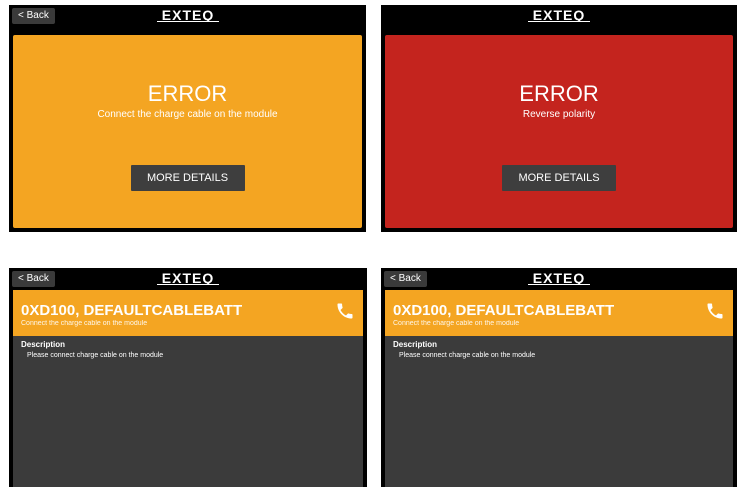 Image resolution: width=737 pixels, height=487 pixels. I want to click on top-bar: EXTEQ, so click(559, 16).